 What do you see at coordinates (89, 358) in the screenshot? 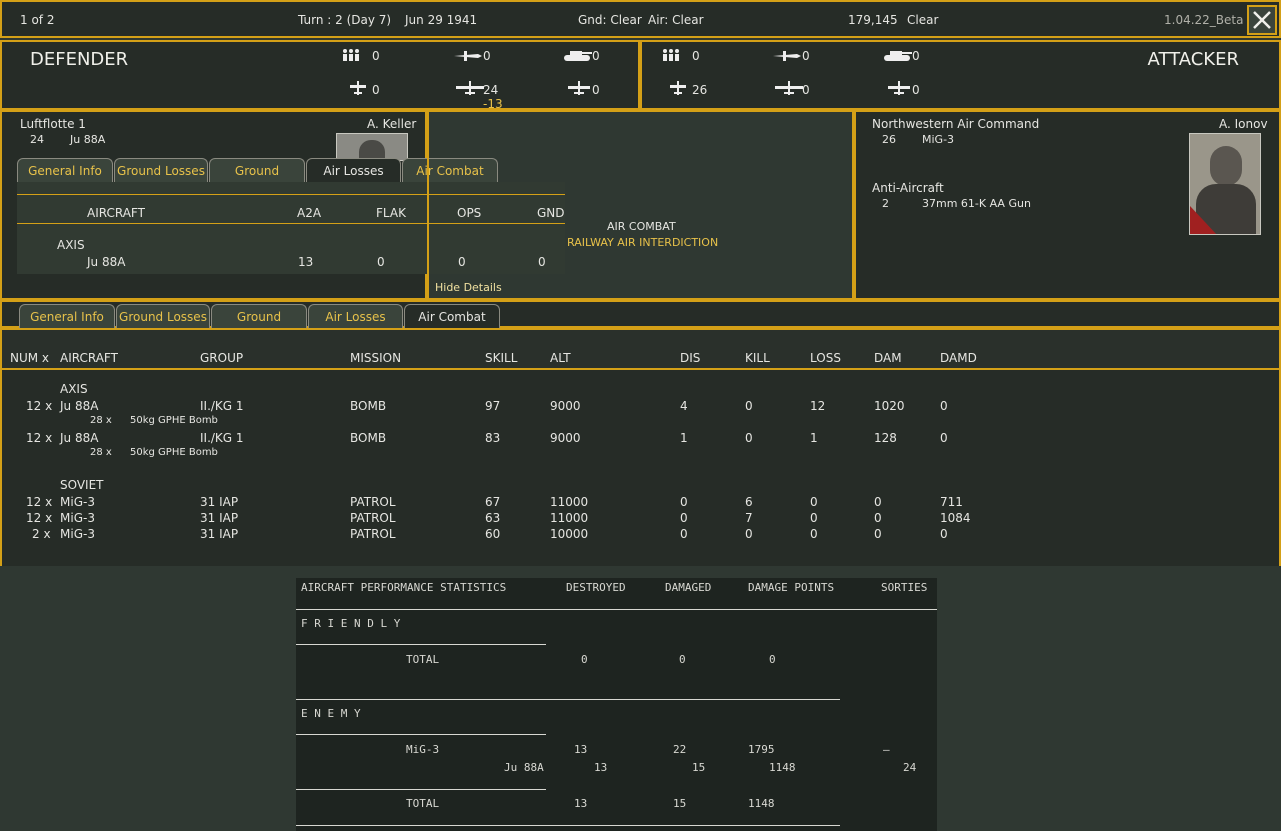
I see `col-aircraft: AIRCRAFT` at bounding box center [89, 358].